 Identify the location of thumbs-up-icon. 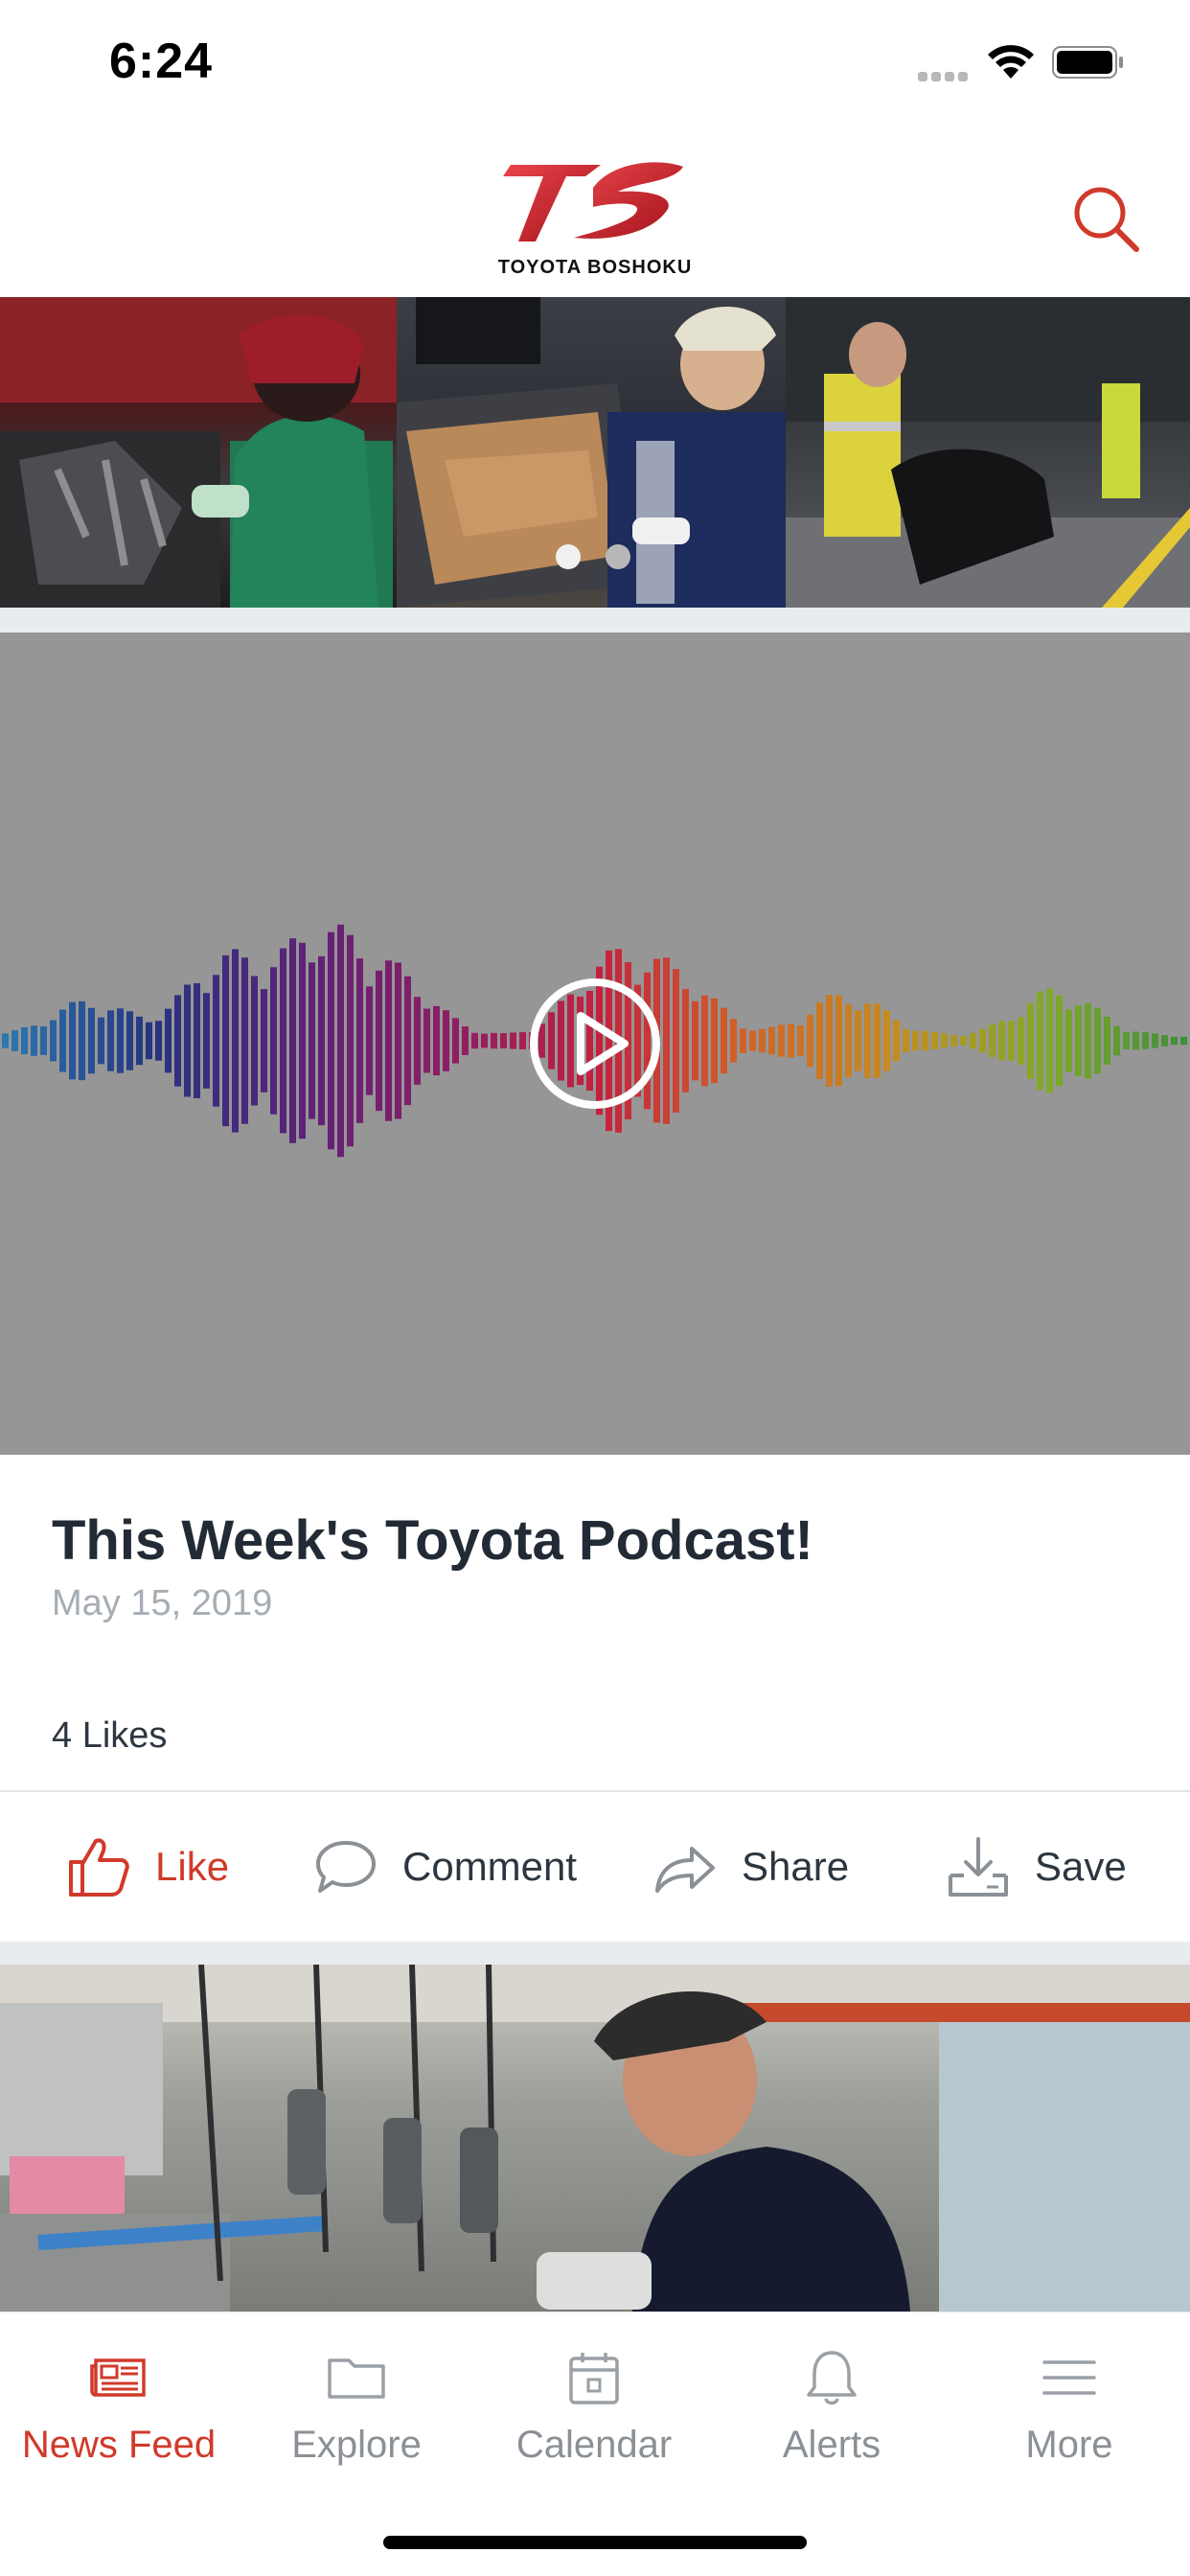
(99, 1867).